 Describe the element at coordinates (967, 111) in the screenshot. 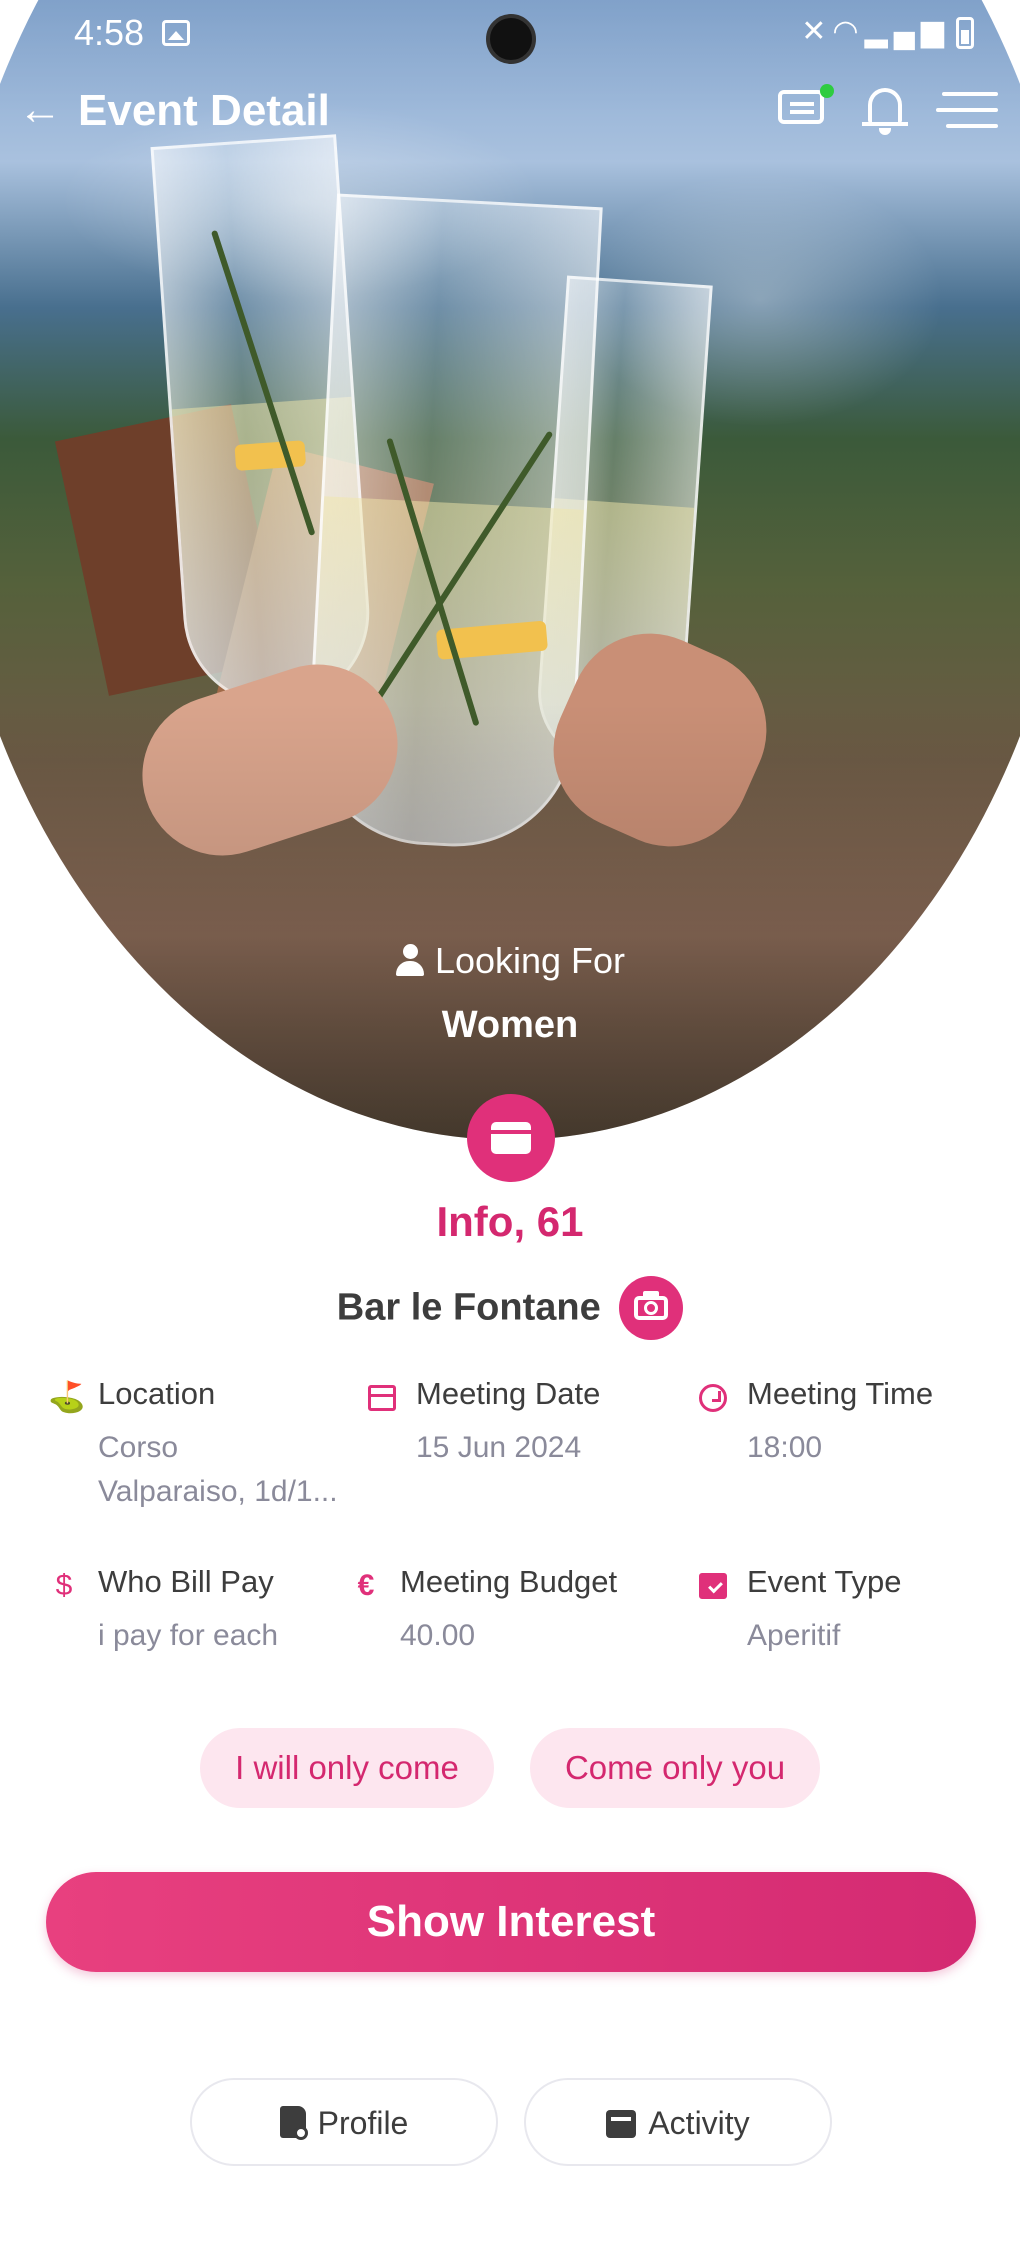

I see `menu-button` at that location.